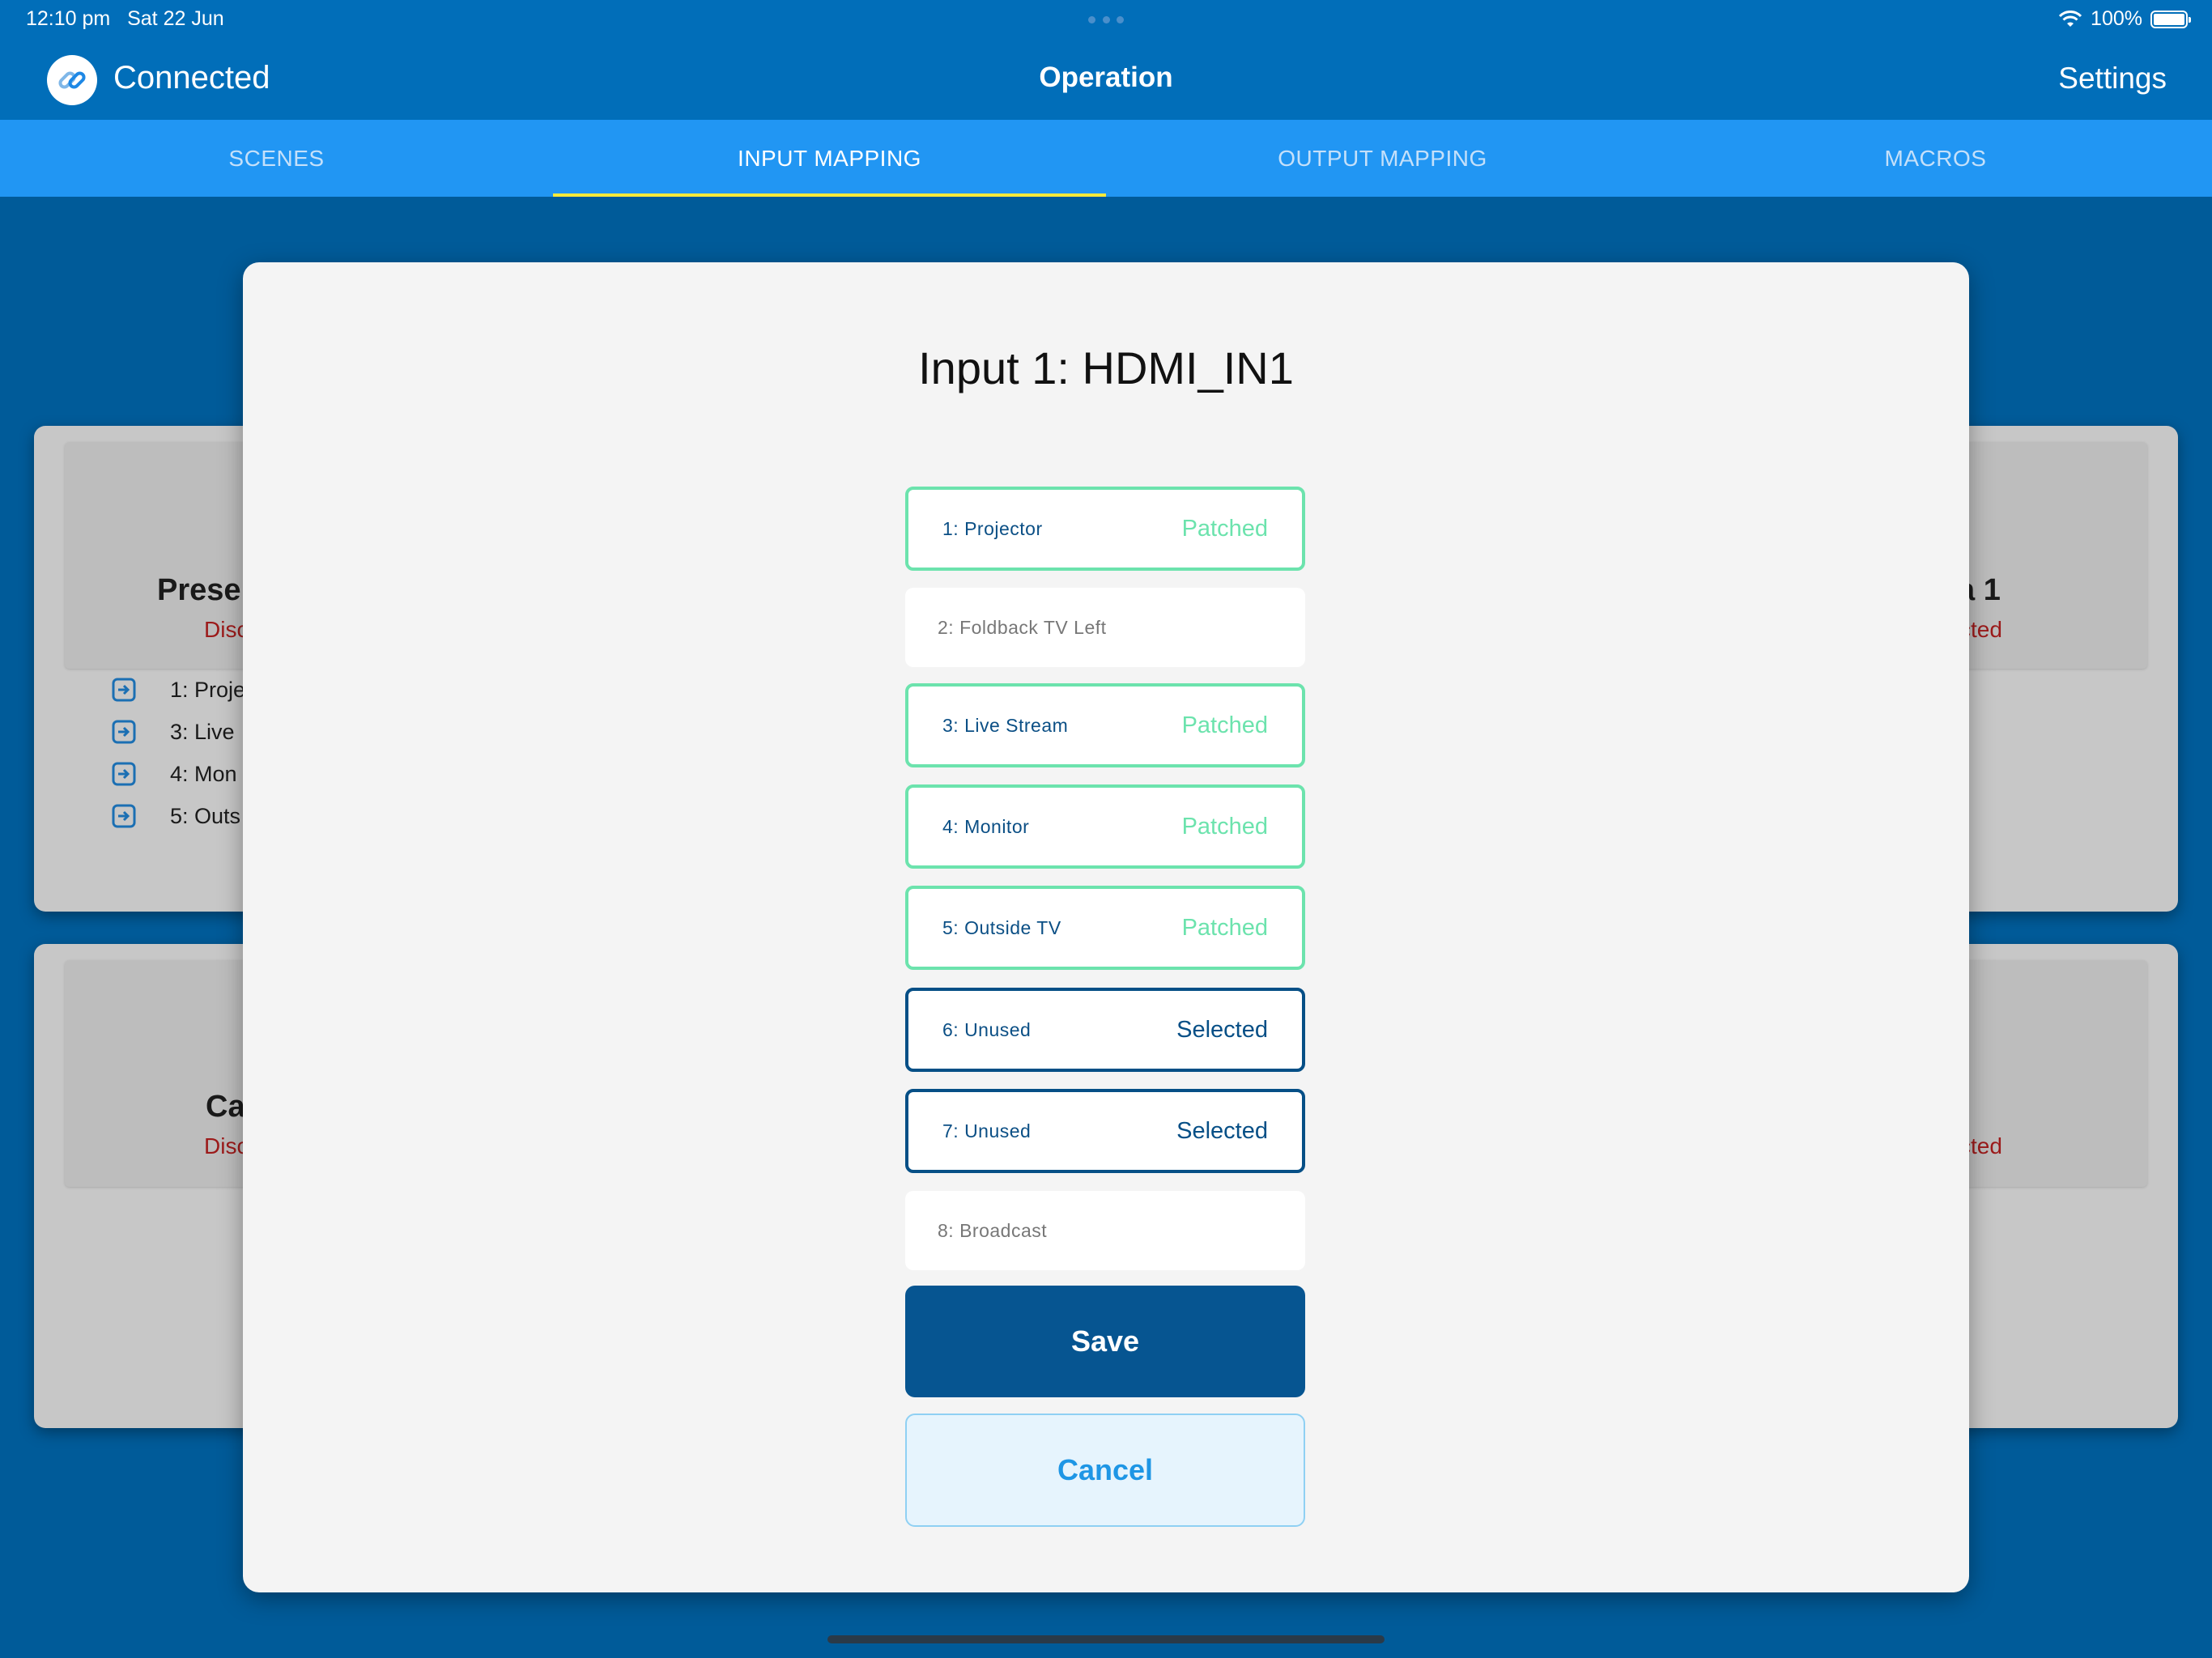  I want to click on output-option-6: 6: Unused Selected, so click(1105, 1030).